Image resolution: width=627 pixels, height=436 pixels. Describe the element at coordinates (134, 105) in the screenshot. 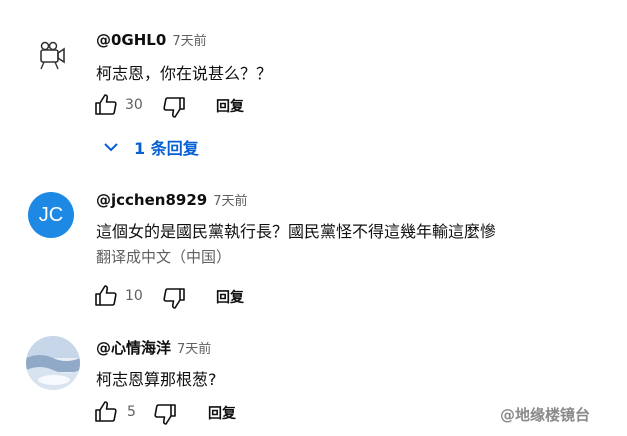

I see `like-count: 30` at that location.